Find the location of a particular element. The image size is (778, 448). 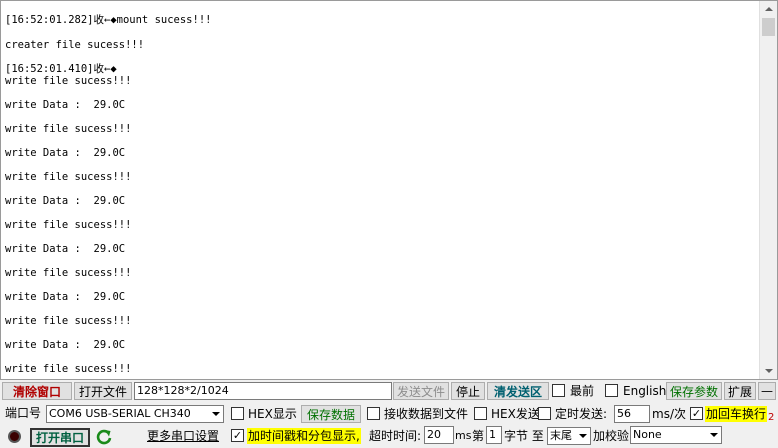

hex-display-checkbox is located at coordinates (237, 413).